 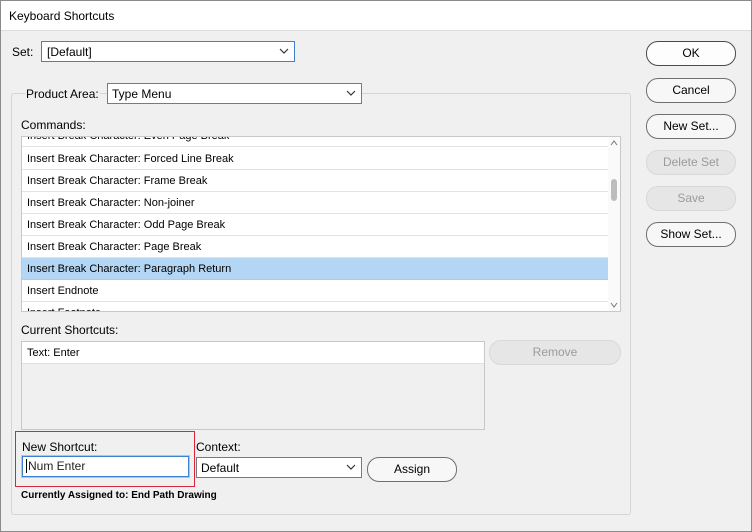 What do you see at coordinates (142, 94) in the screenshot?
I see `product-area-value: Type Menu` at bounding box center [142, 94].